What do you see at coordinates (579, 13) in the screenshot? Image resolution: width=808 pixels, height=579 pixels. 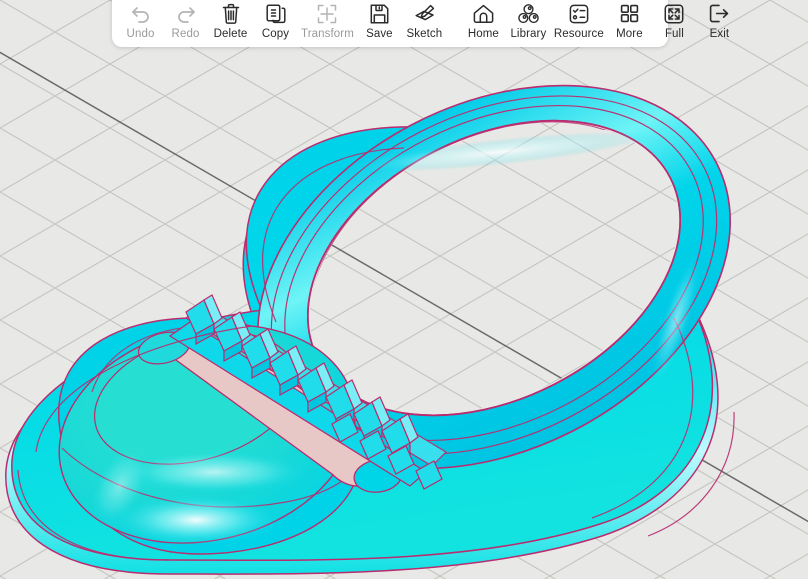 I see `resource-icon` at bounding box center [579, 13].